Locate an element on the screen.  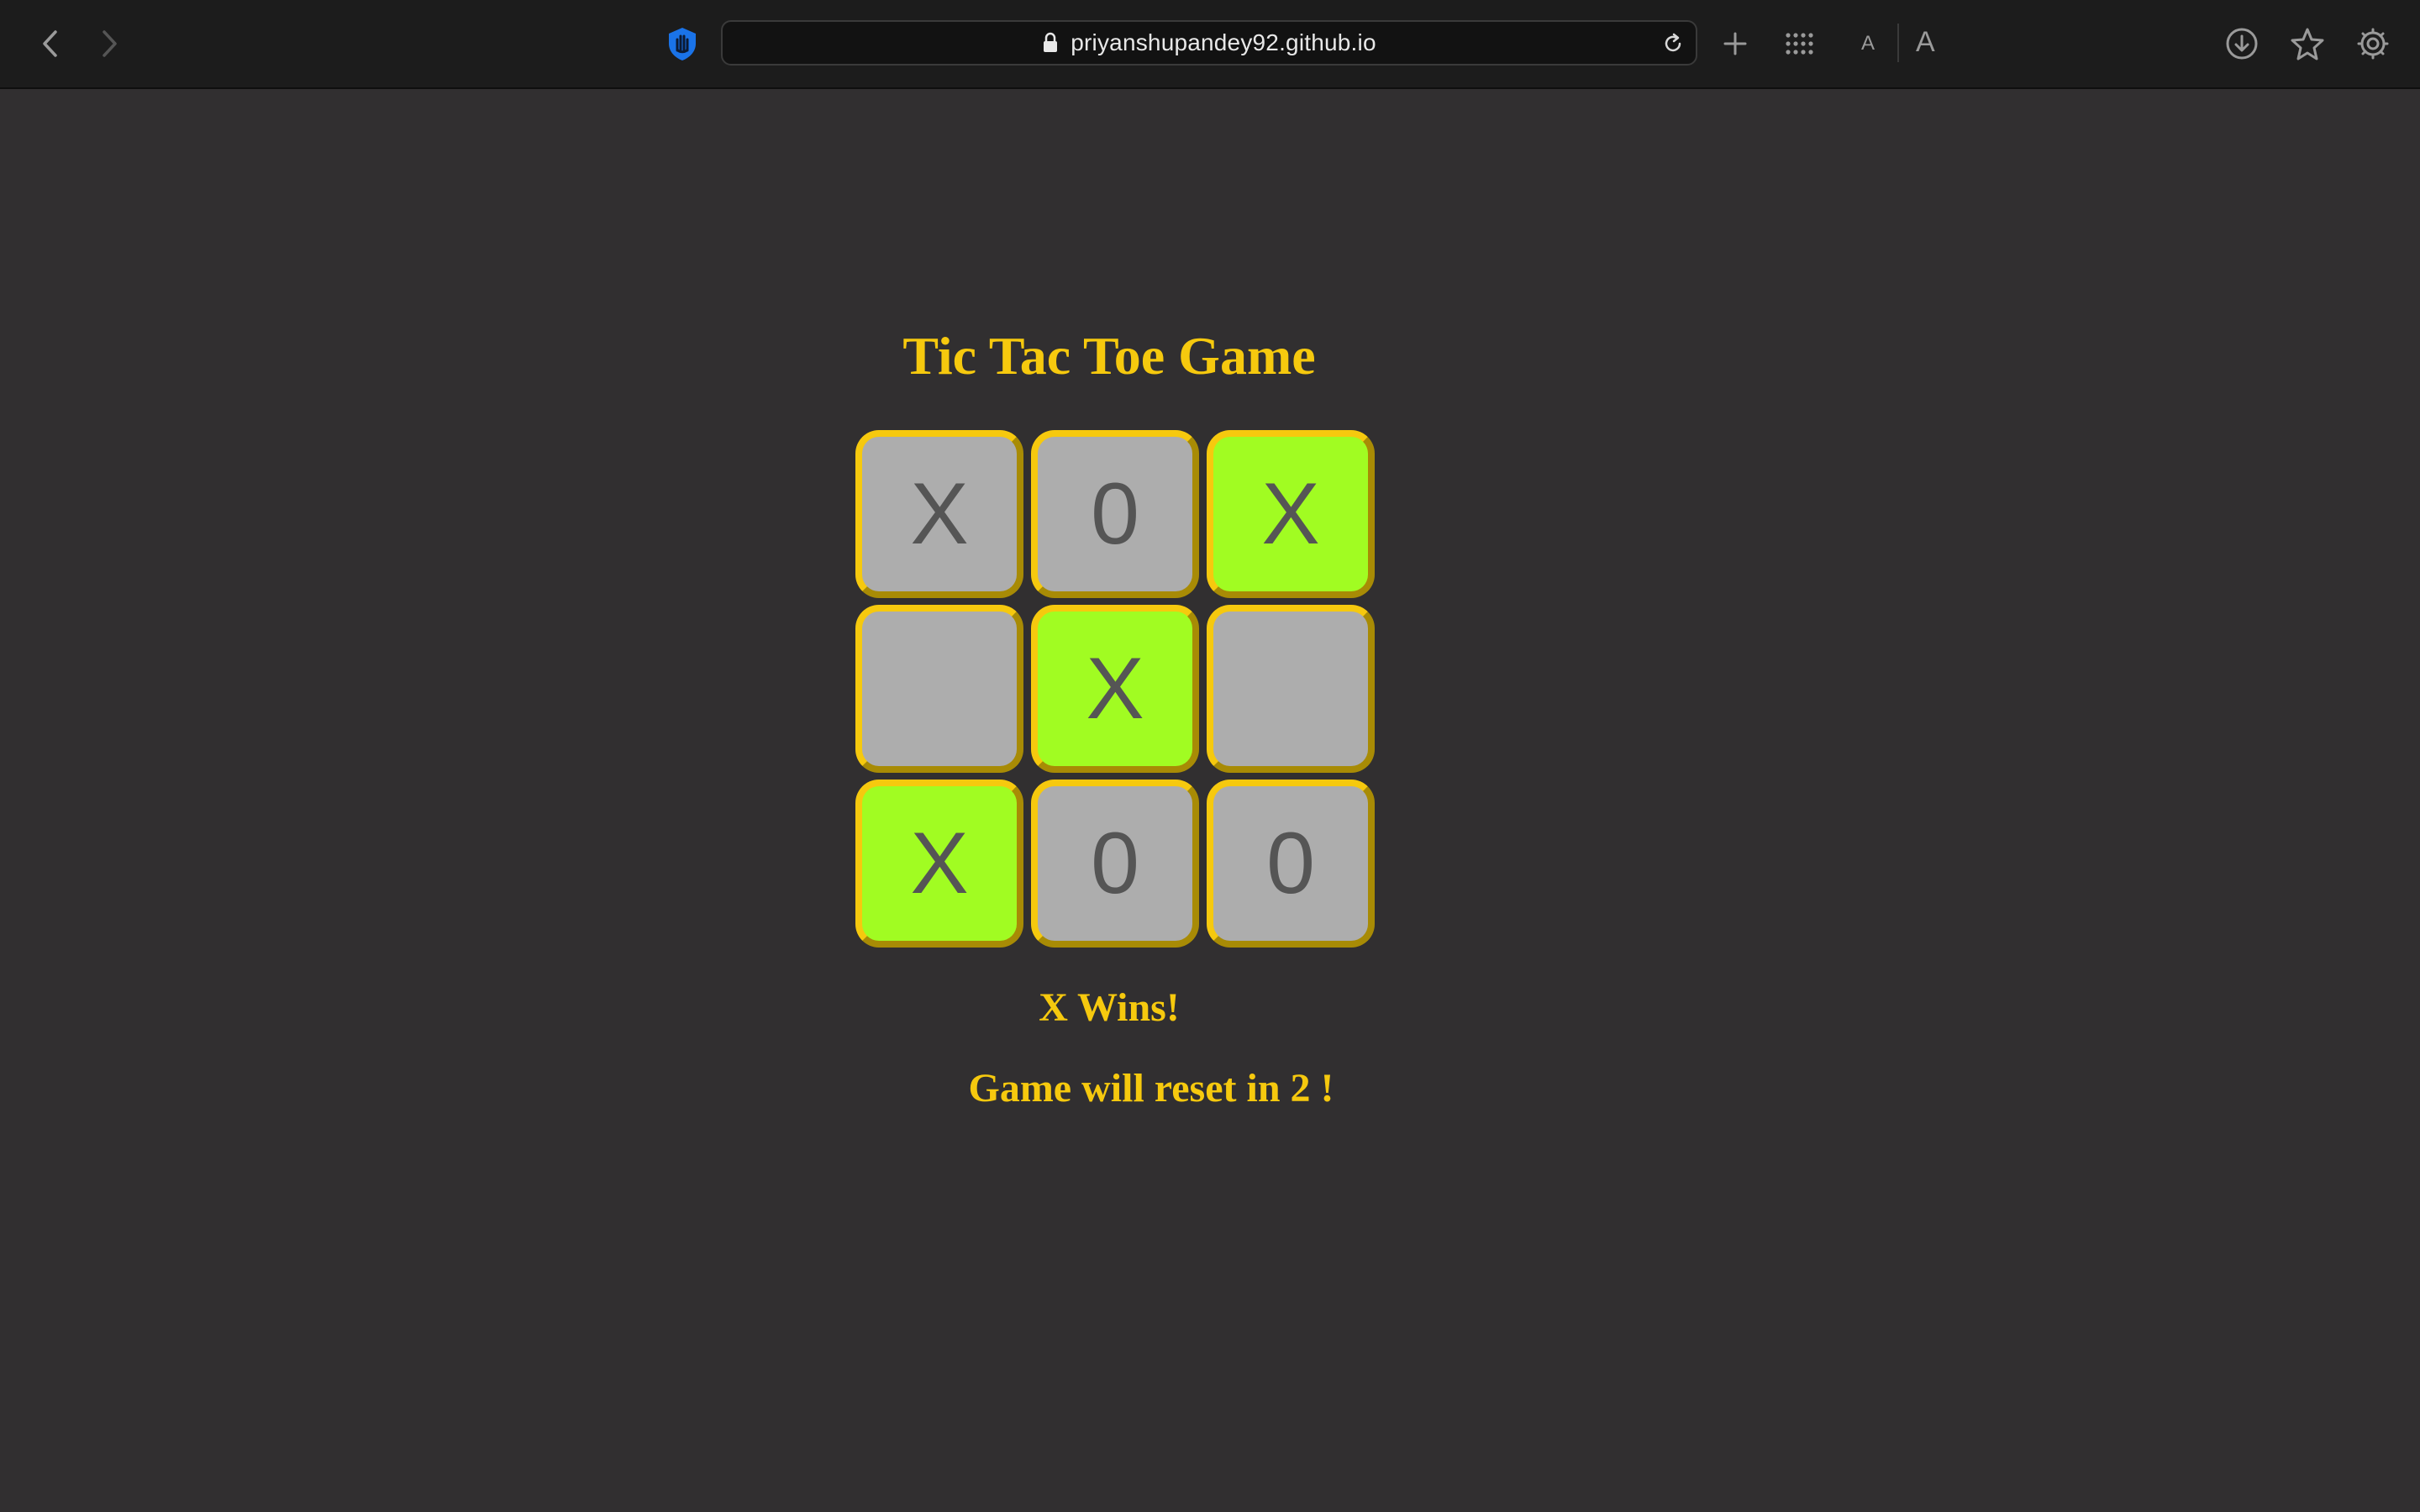
gear-icon is located at coordinates (2373, 44).